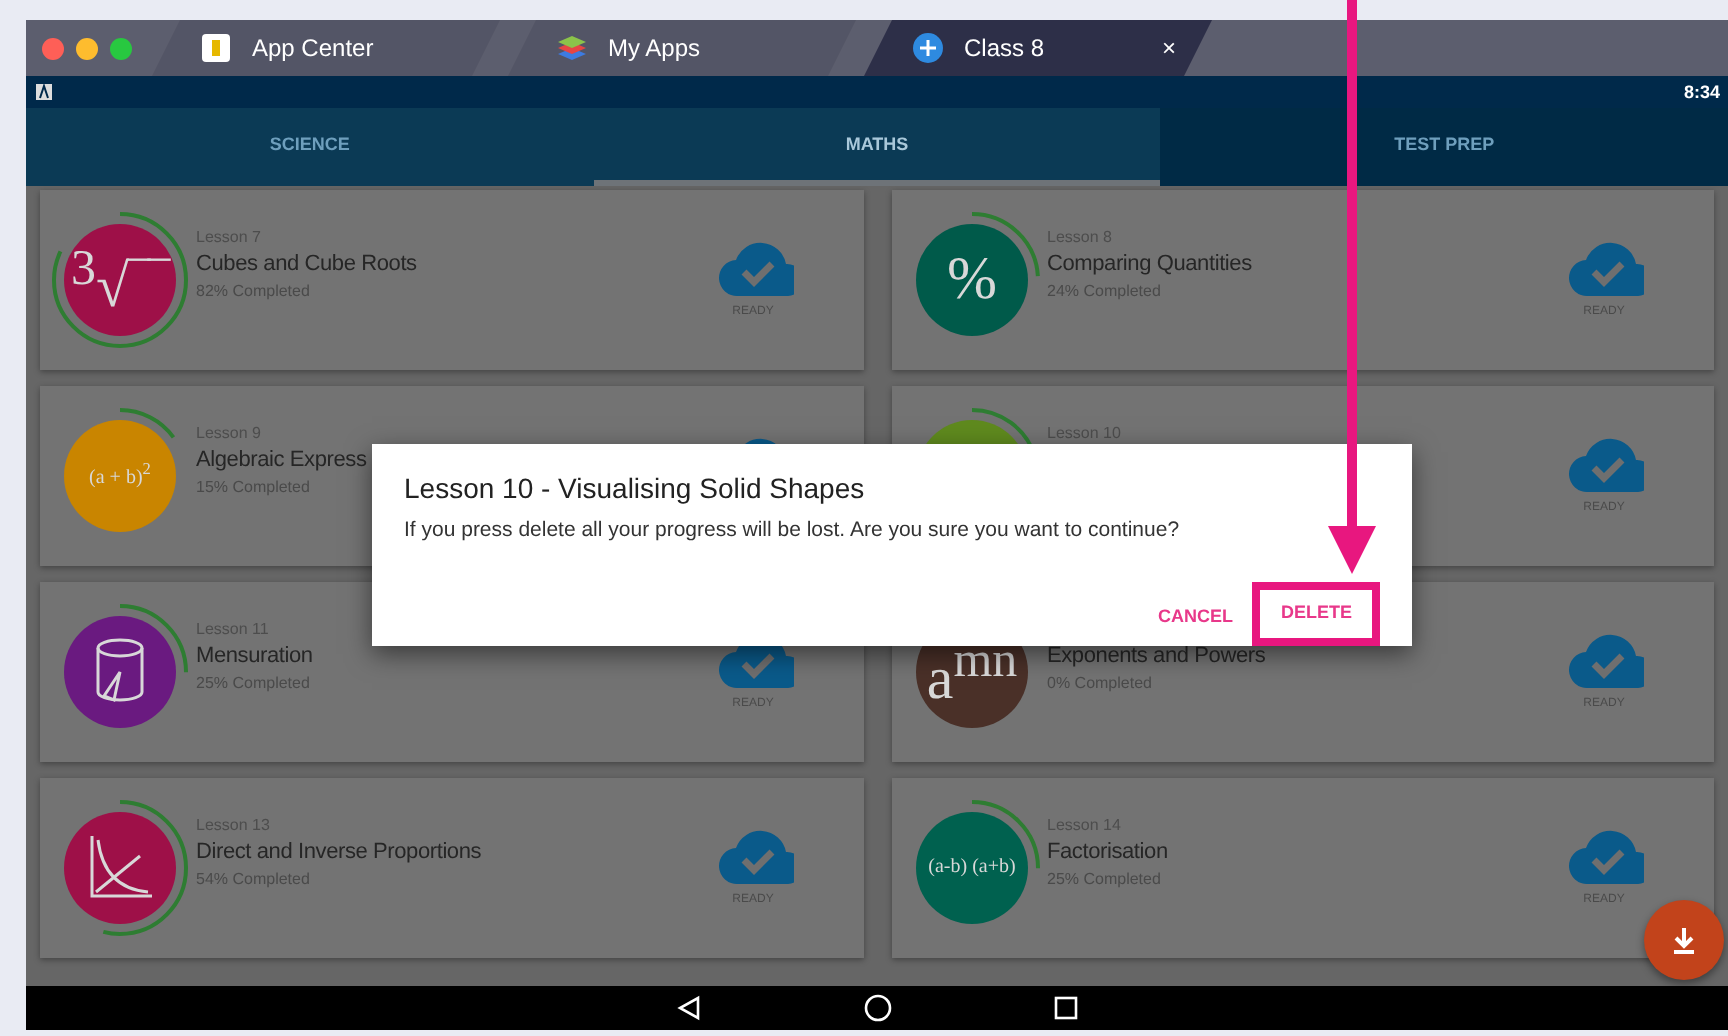 The width and height of the screenshot is (1728, 1036). What do you see at coordinates (339, 852) in the screenshot?
I see `lesson-title: Direct and Inverse Proportions` at bounding box center [339, 852].